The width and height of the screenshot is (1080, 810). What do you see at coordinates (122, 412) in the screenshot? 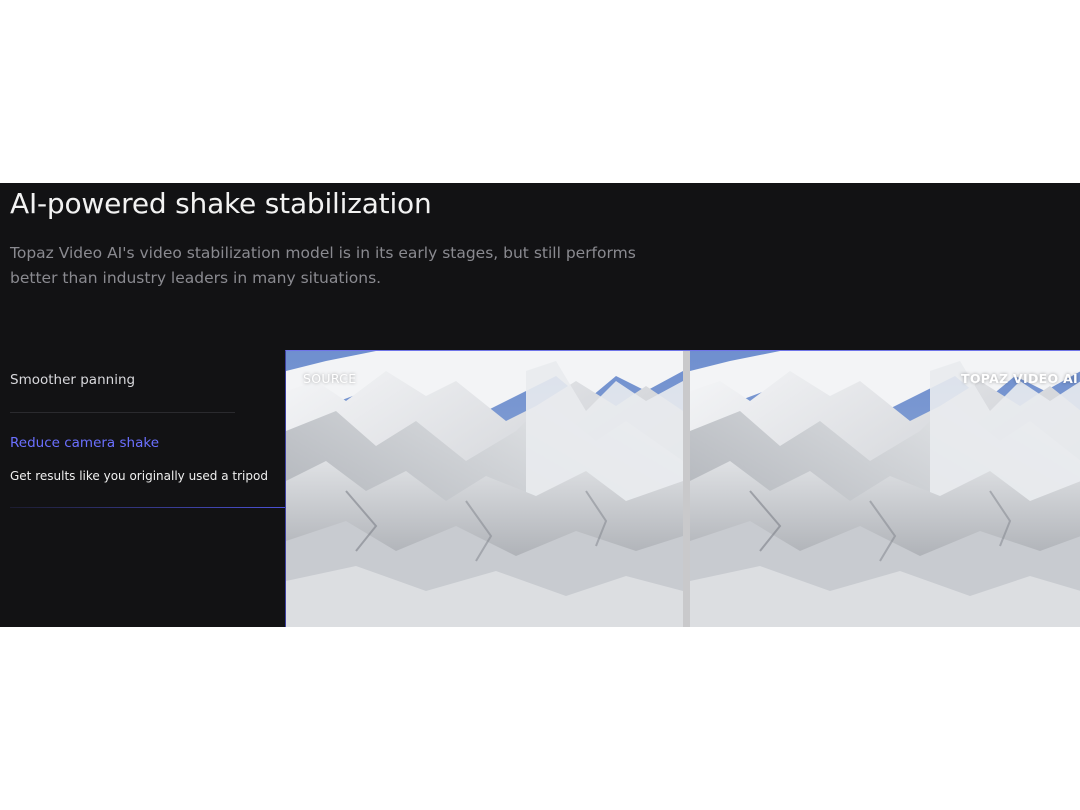
I see `feature-divider` at bounding box center [122, 412].